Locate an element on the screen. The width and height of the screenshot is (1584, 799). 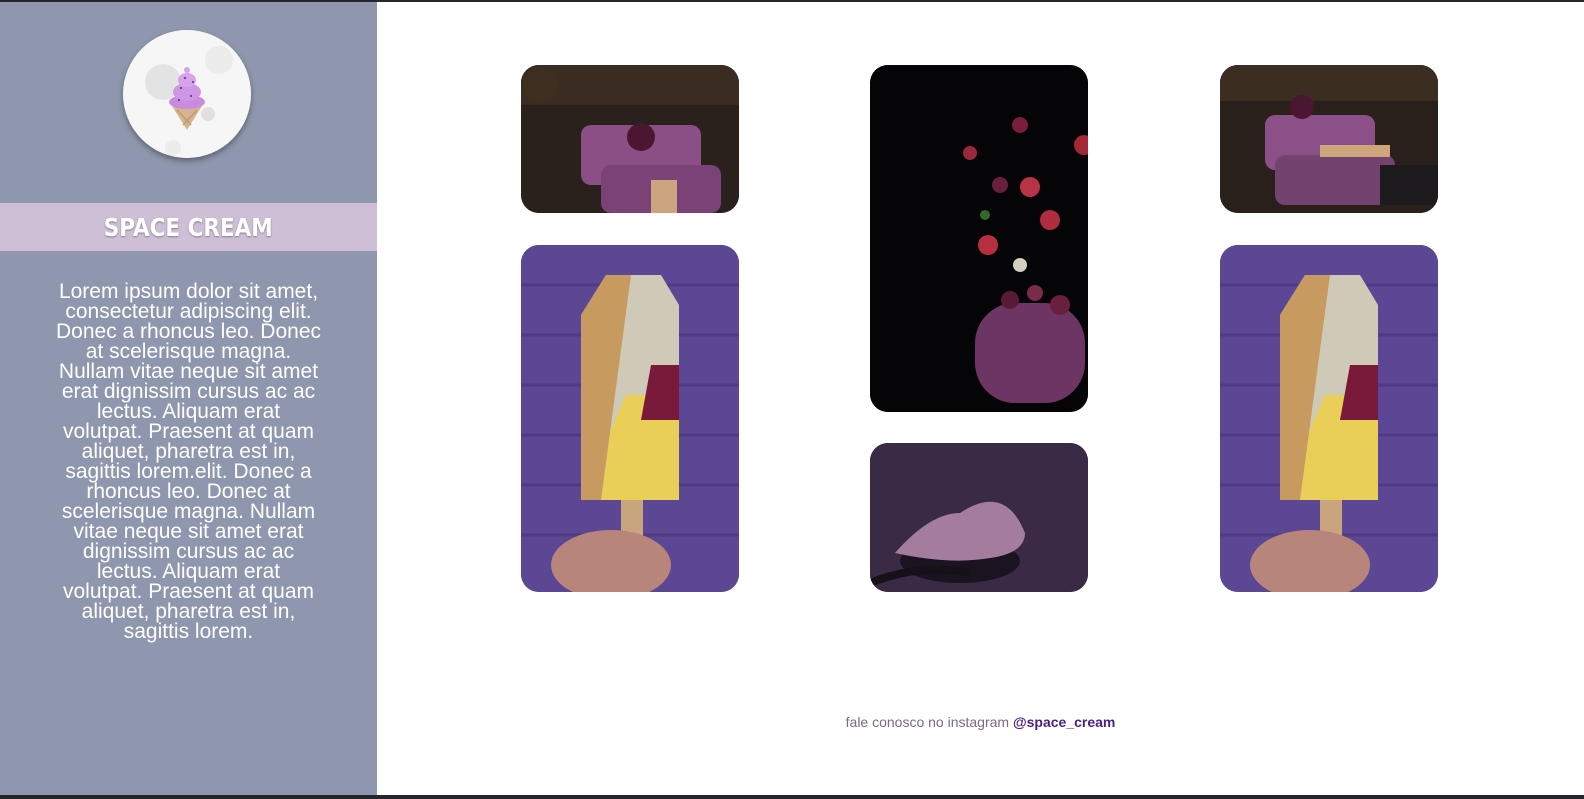
ice-cream-scoop-photo is located at coordinates (979, 517).